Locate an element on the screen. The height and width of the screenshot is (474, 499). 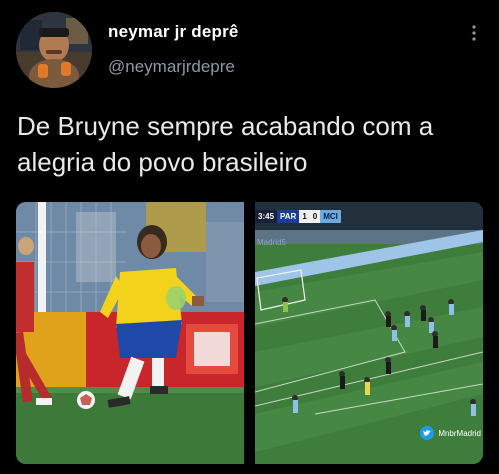
away-score: 0 is located at coordinates (315, 216).